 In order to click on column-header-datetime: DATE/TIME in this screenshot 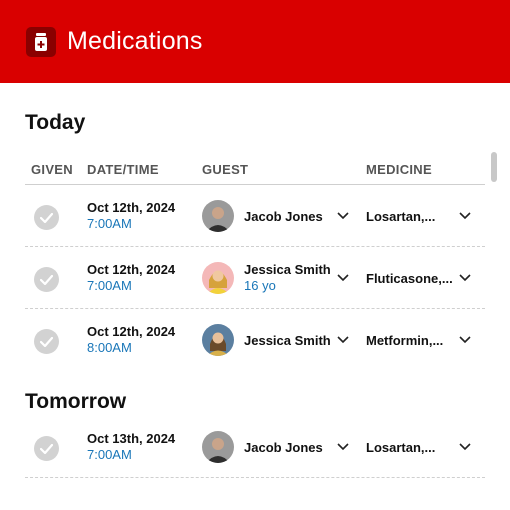, I will do `click(123, 169)`.